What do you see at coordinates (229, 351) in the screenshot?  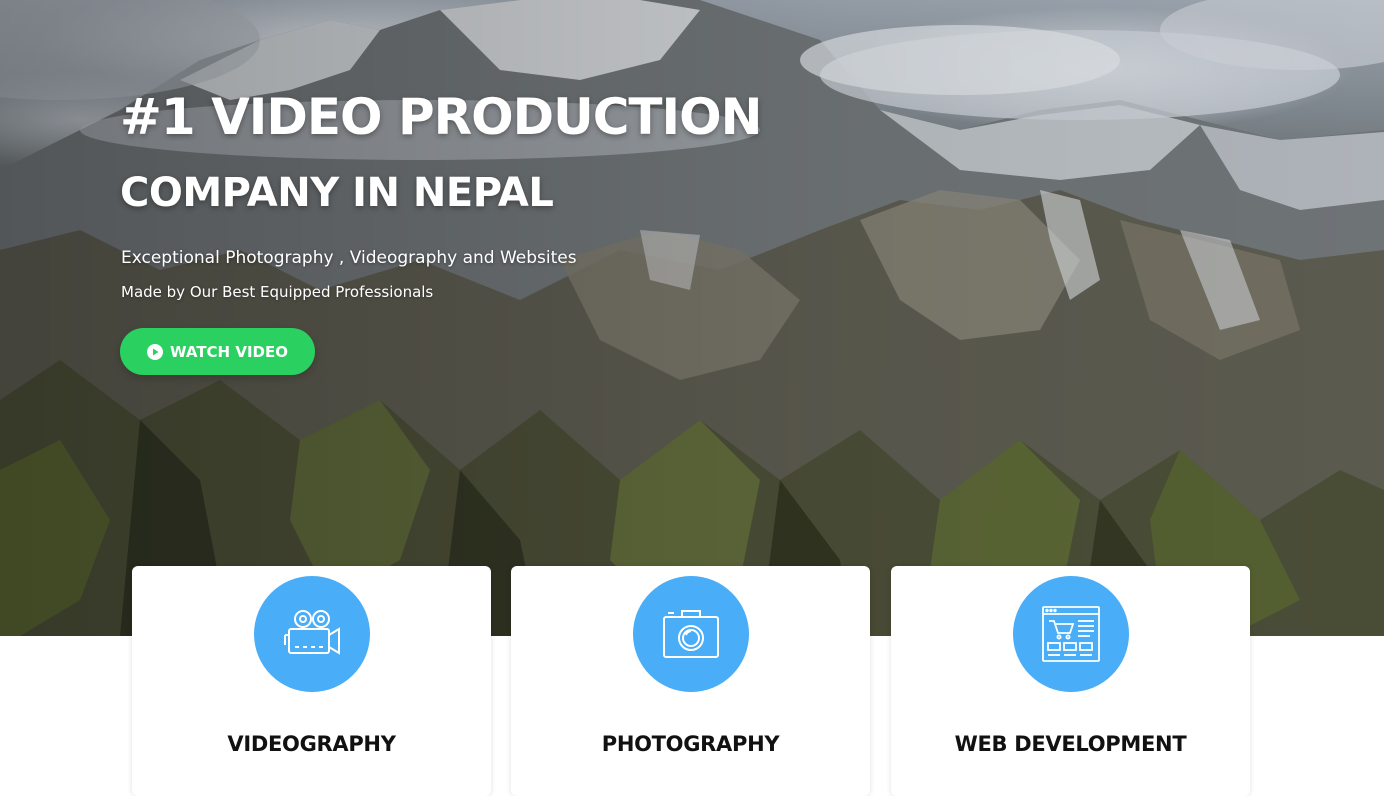 I see `watch-video-label: WATCH VIDEO` at bounding box center [229, 351].